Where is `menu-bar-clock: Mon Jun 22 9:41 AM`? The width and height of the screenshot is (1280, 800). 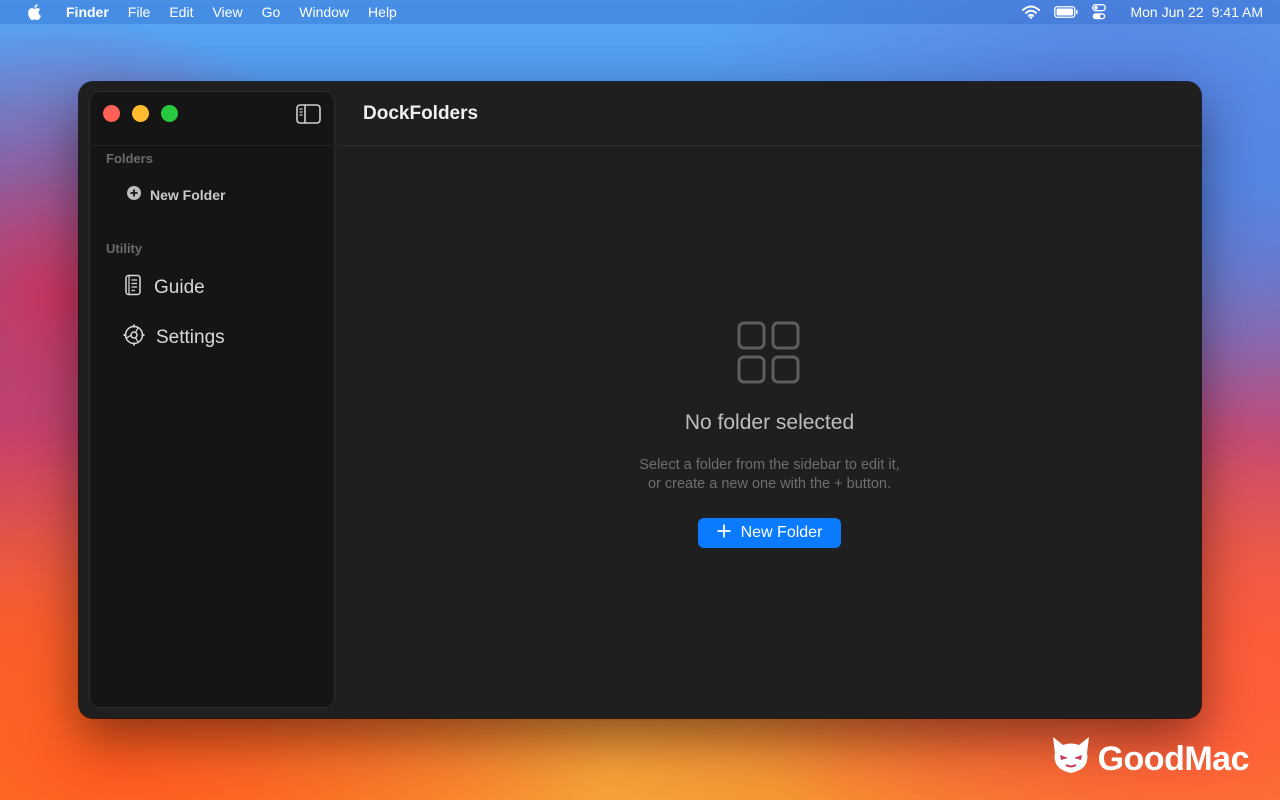
menu-bar-clock: Mon Jun 22 9:41 AM is located at coordinates (1196, 12).